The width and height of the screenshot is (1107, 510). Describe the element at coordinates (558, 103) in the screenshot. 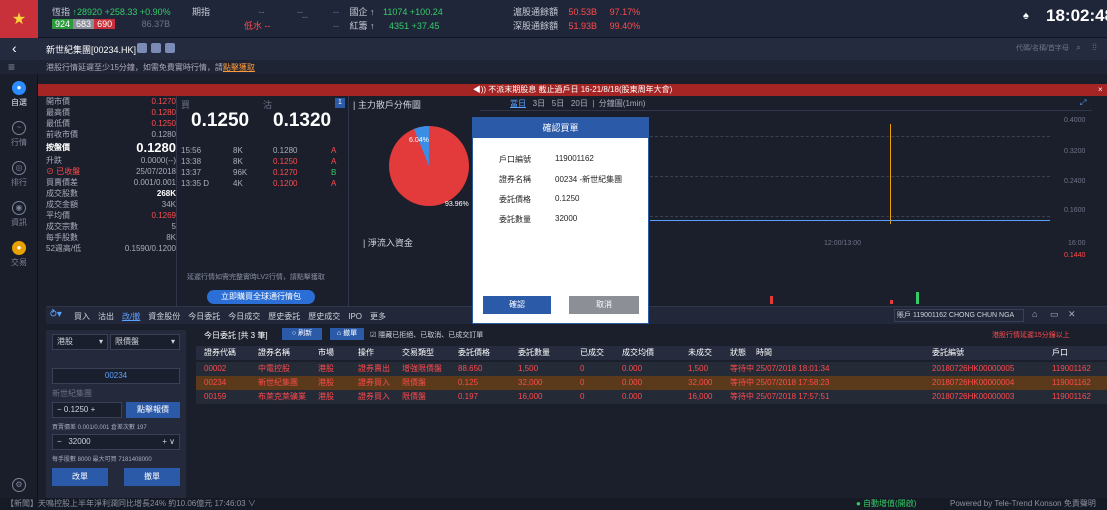

I see `tab-5day: 5日` at that location.